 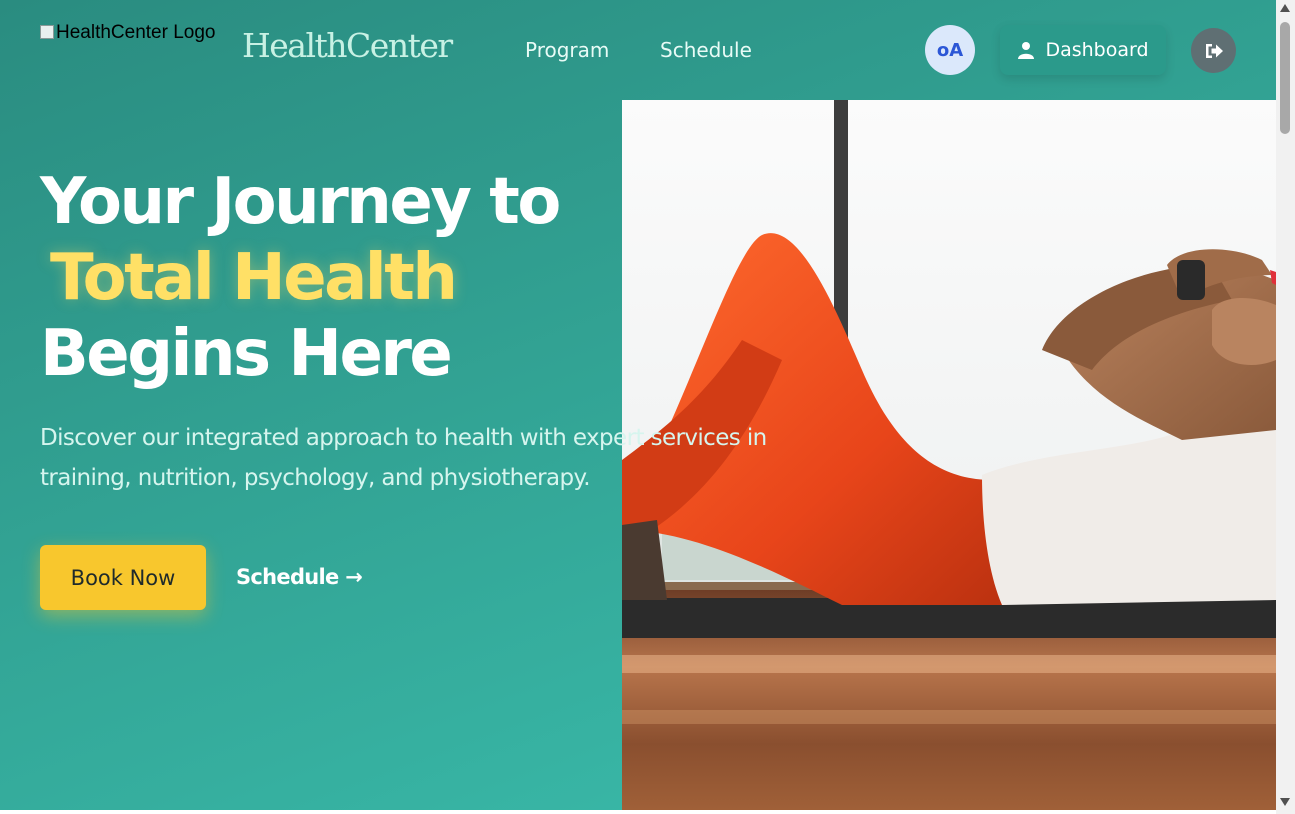 What do you see at coordinates (1285, 802) in the screenshot?
I see `scroll-down-arrow-icon` at bounding box center [1285, 802].